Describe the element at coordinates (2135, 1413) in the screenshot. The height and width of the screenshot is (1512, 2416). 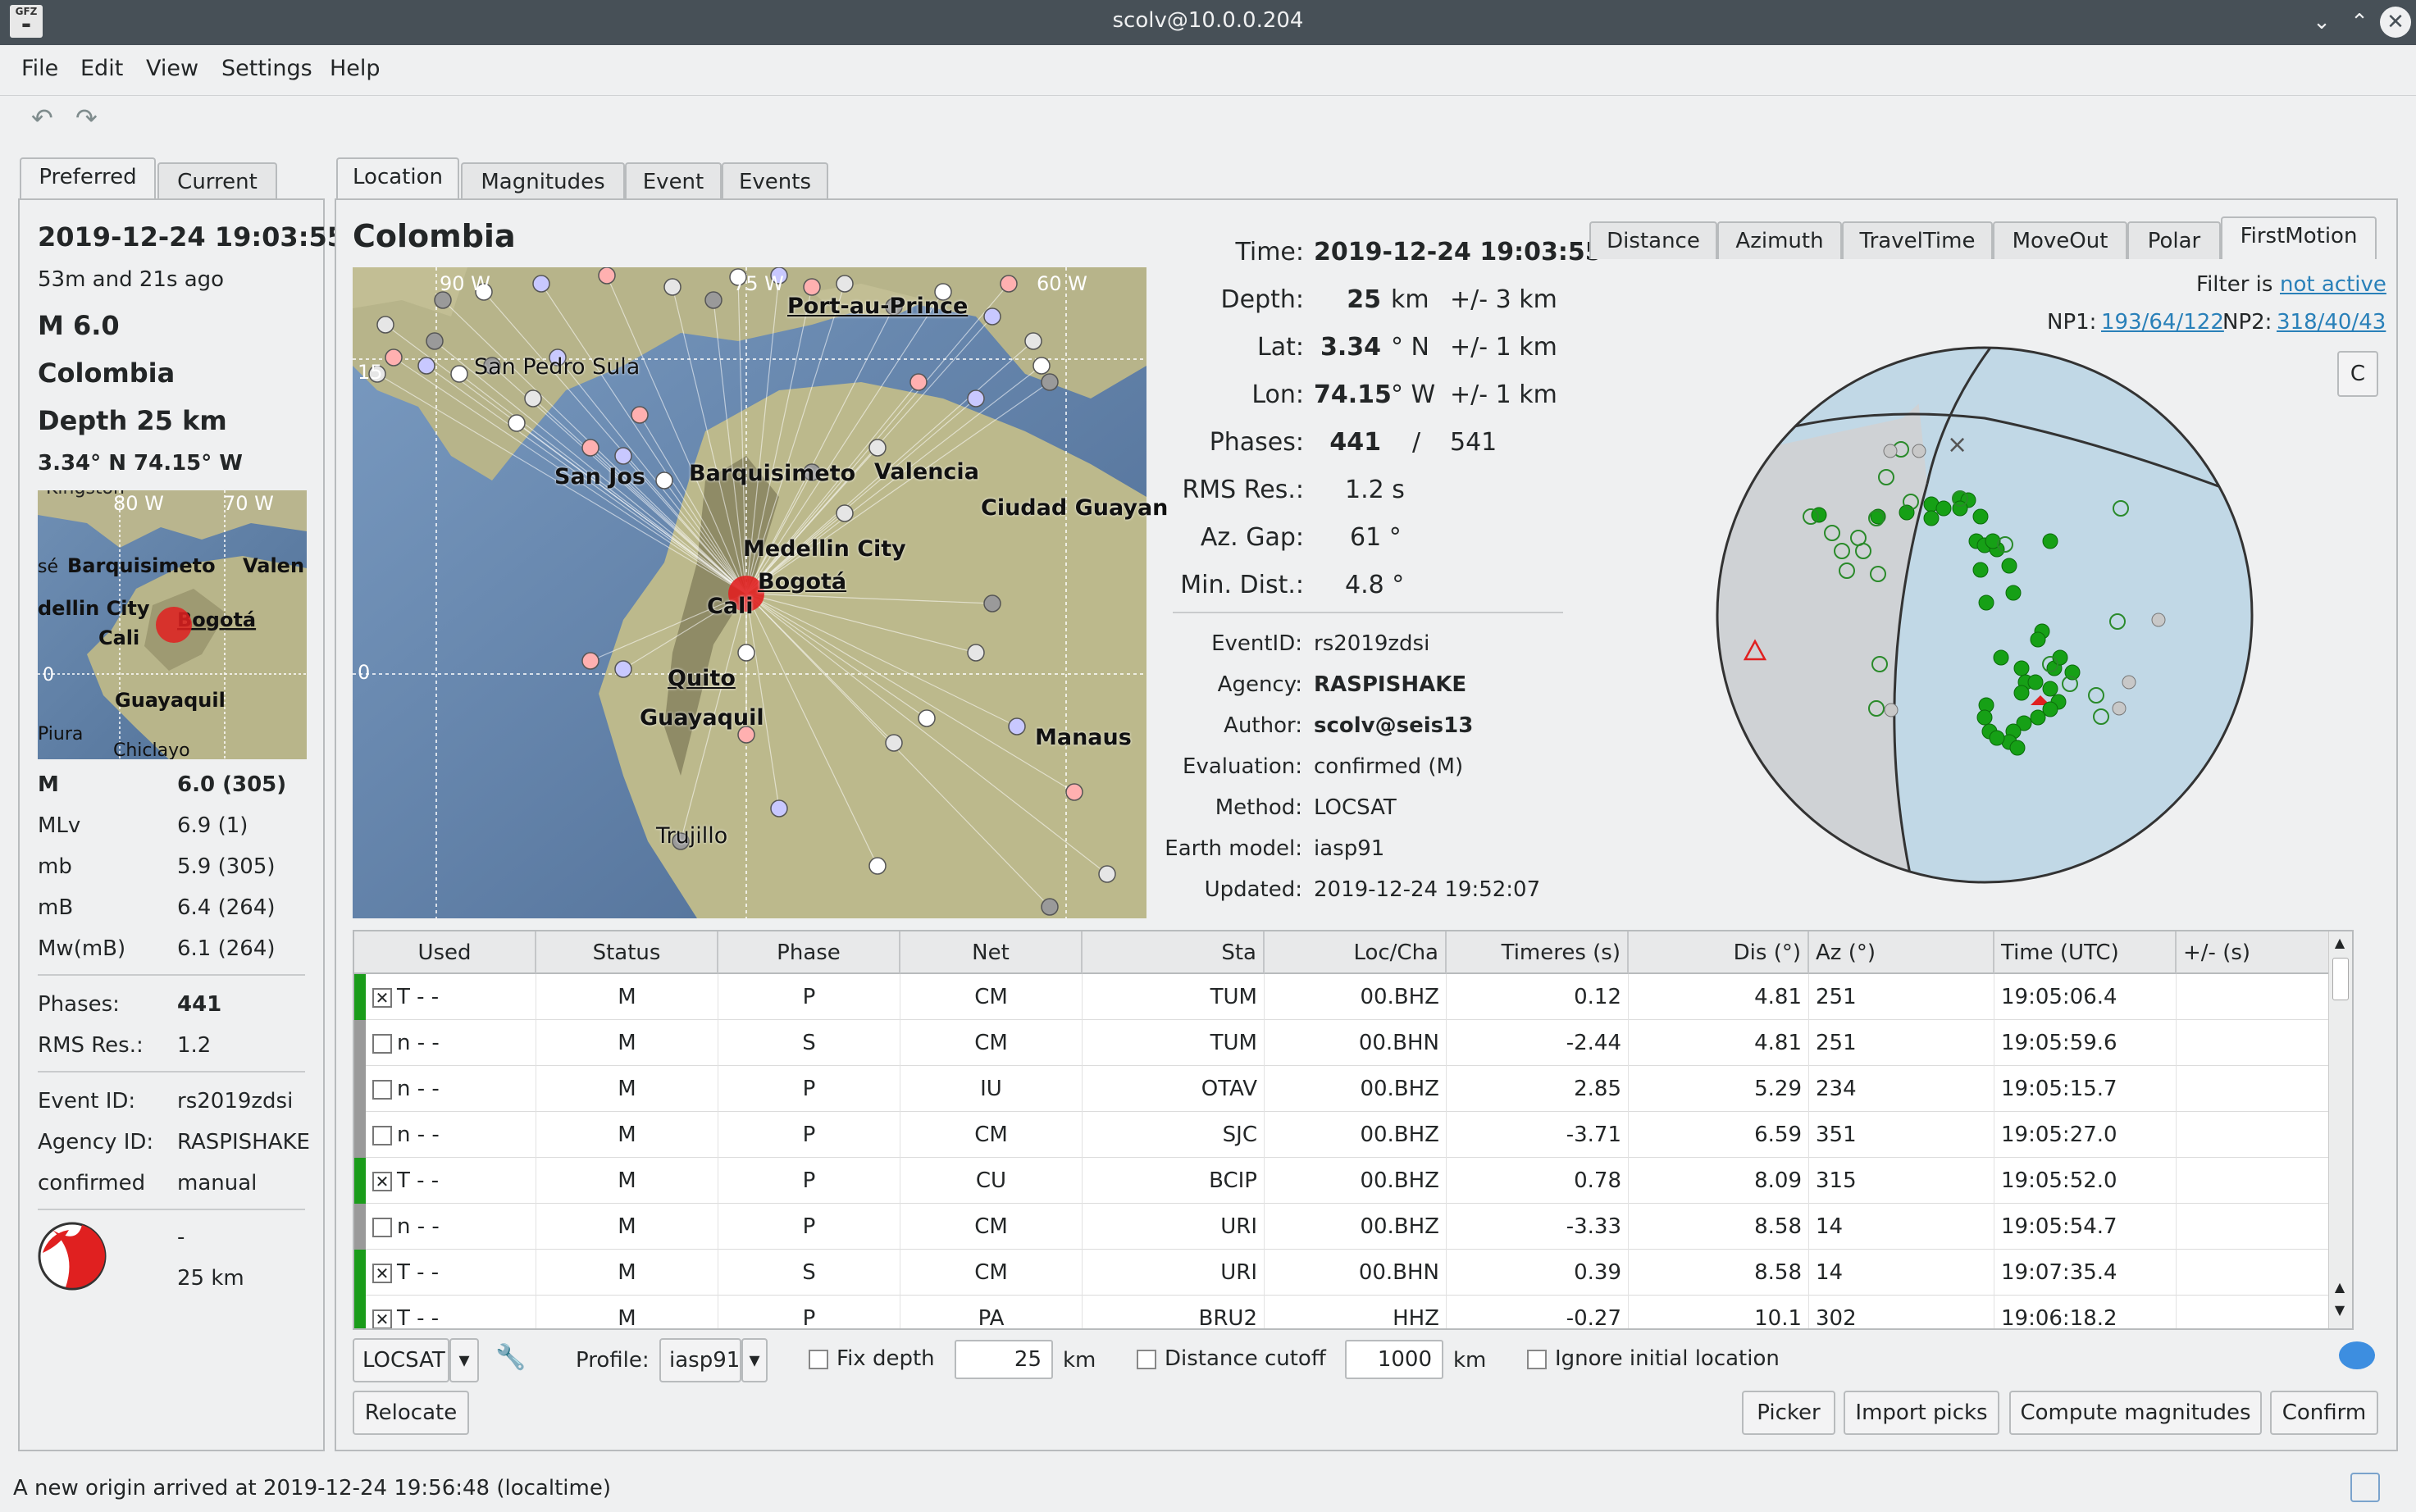
I see `compute-magnitudes-button: Compute magnitudes` at that location.